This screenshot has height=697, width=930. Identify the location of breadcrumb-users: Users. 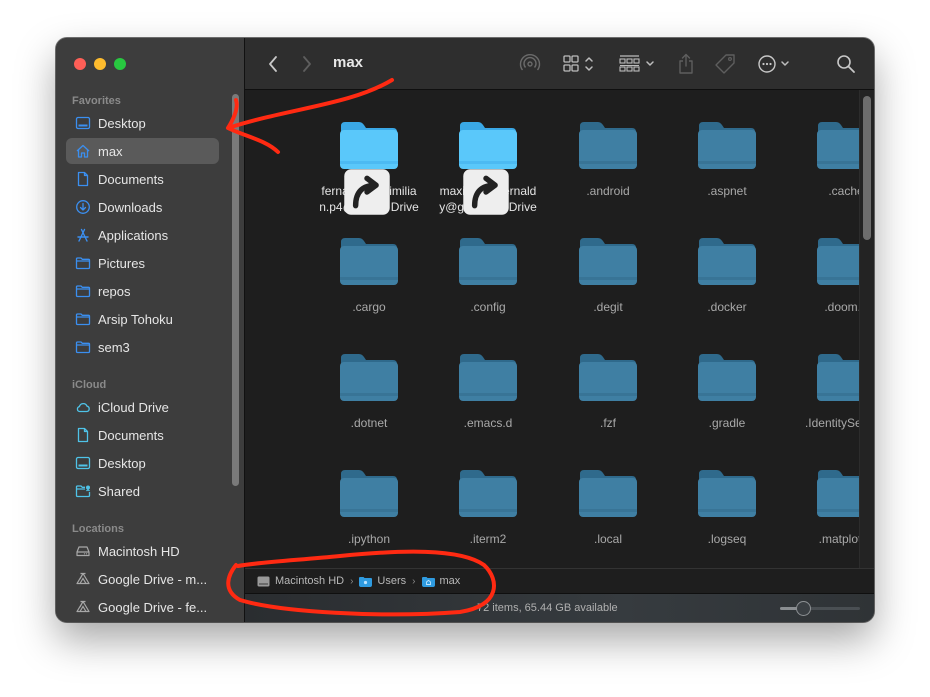
(382, 581).